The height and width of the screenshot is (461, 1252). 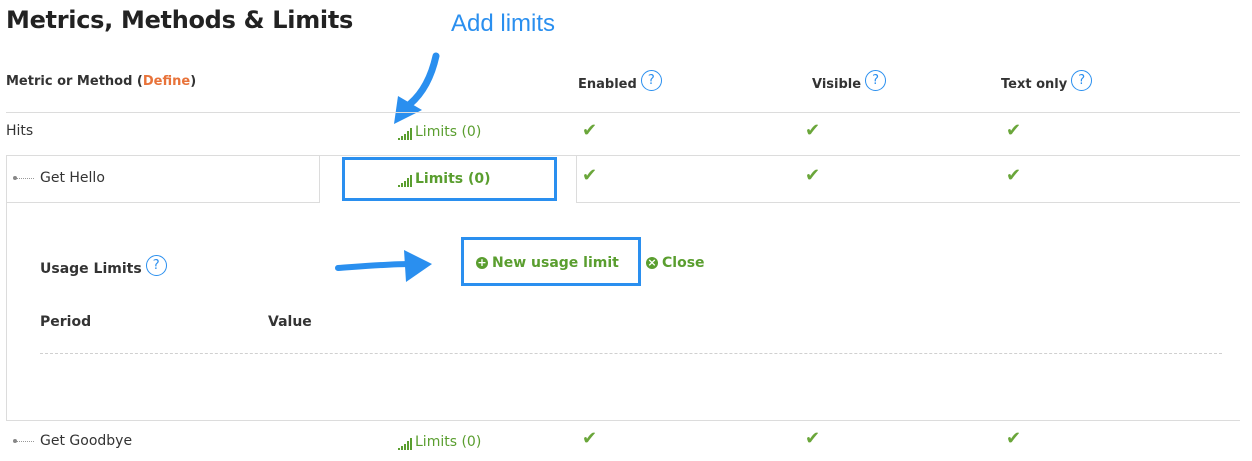 What do you see at coordinates (439, 132) in the screenshot?
I see `limits-link-hits: Limits (0)` at bounding box center [439, 132].